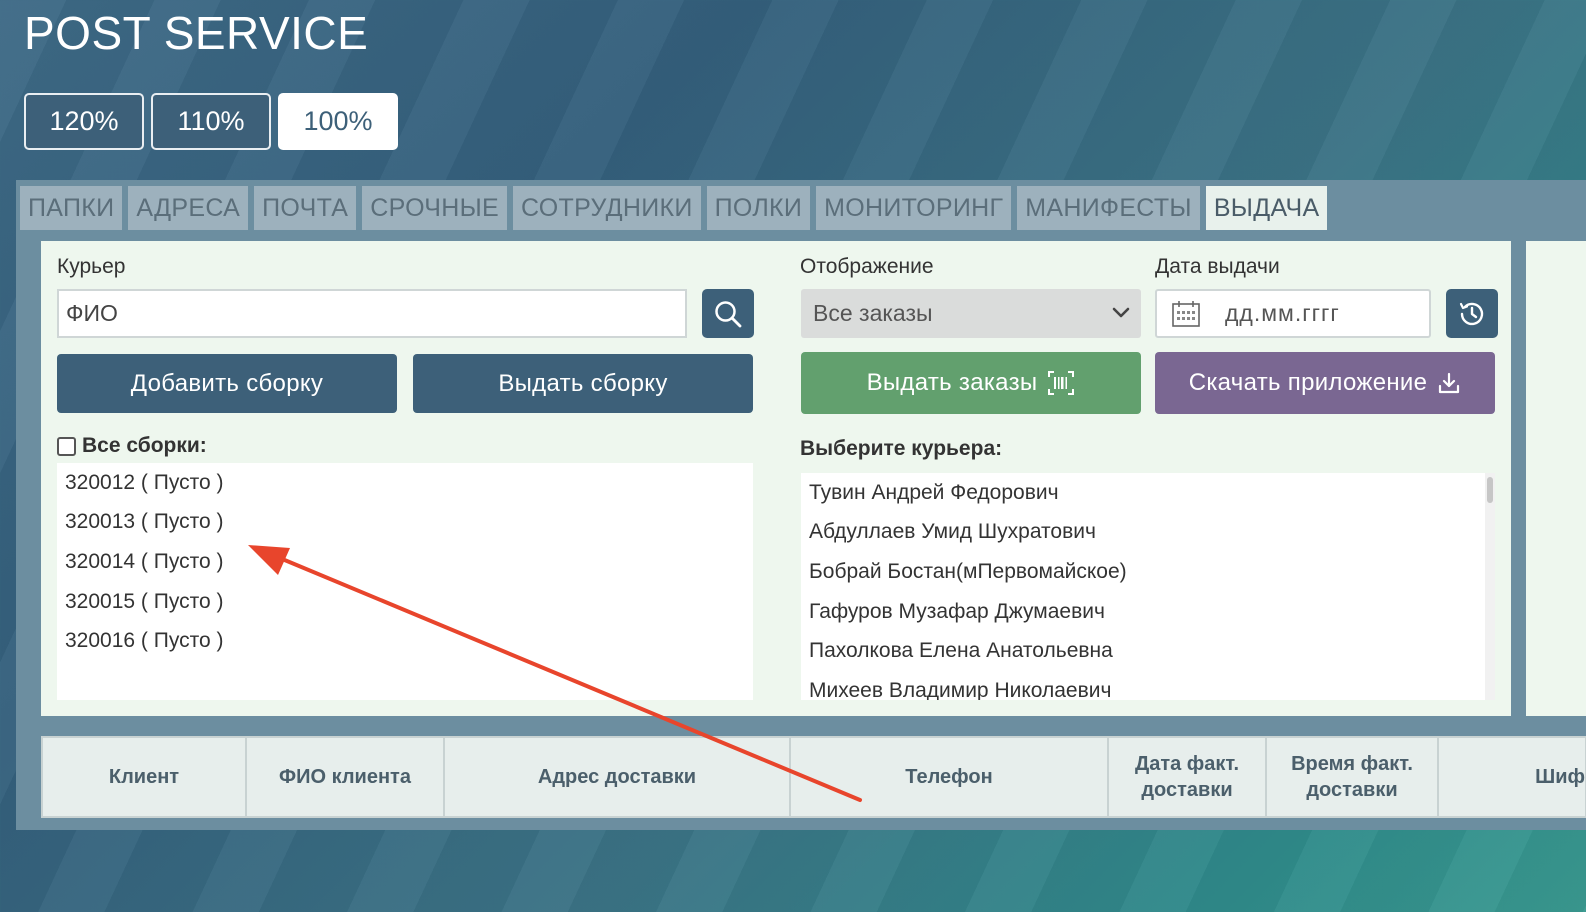 This screenshot has width=1586, height=912. Describe the element at coordinates (346, 777) in the screenshot. I see `th-client-name: ФИО клиента` at that location.